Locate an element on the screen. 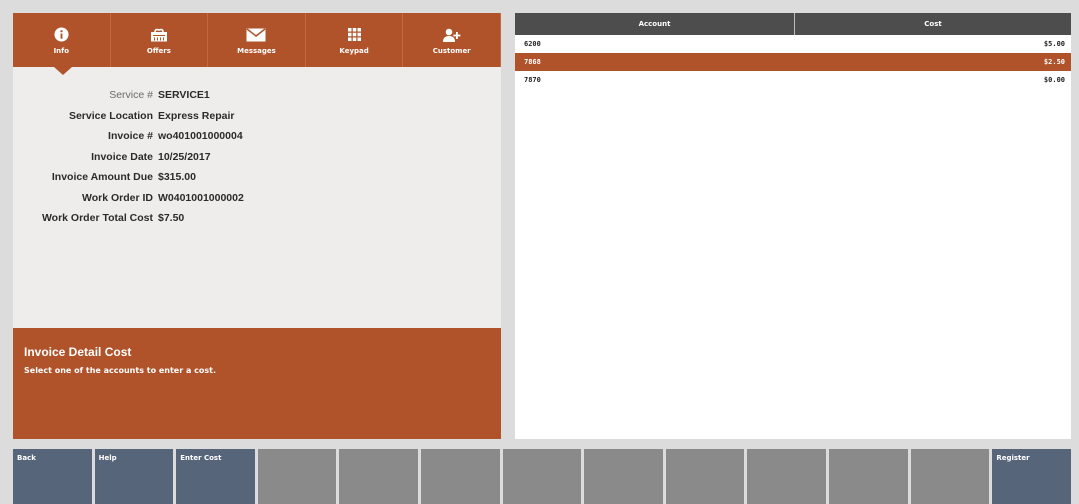 The image size is (1079, 504). tab-bar: Info Offers Messages Keypad Customer is located at coordinates (257, 44).